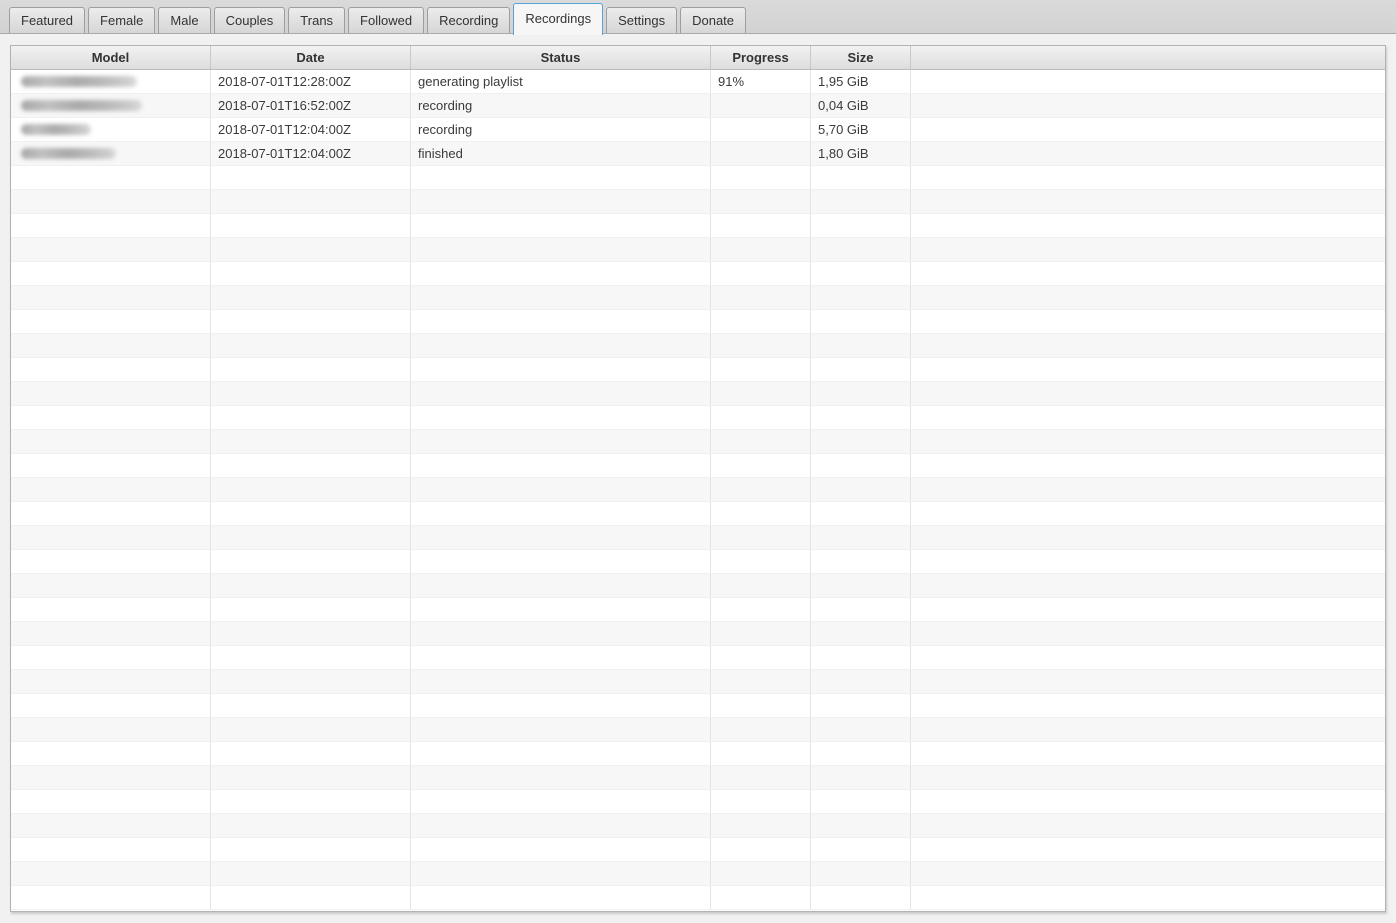 This screenshot has height=923, width=1396. I want to click on cell-status: finished, so click(561, 153).